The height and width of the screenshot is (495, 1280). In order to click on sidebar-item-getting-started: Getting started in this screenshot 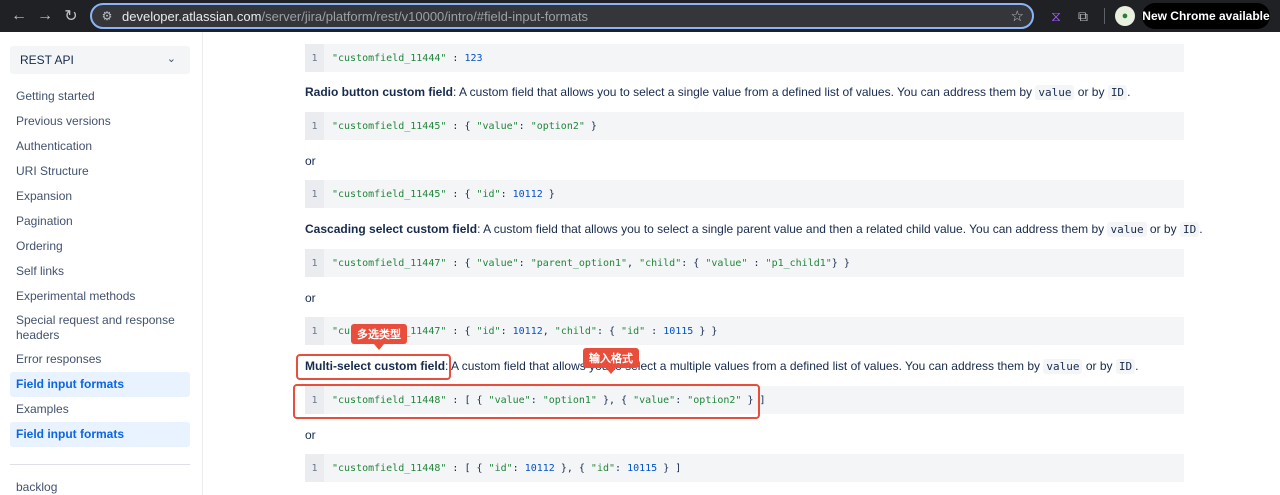, I will do `click(100, 96)`.